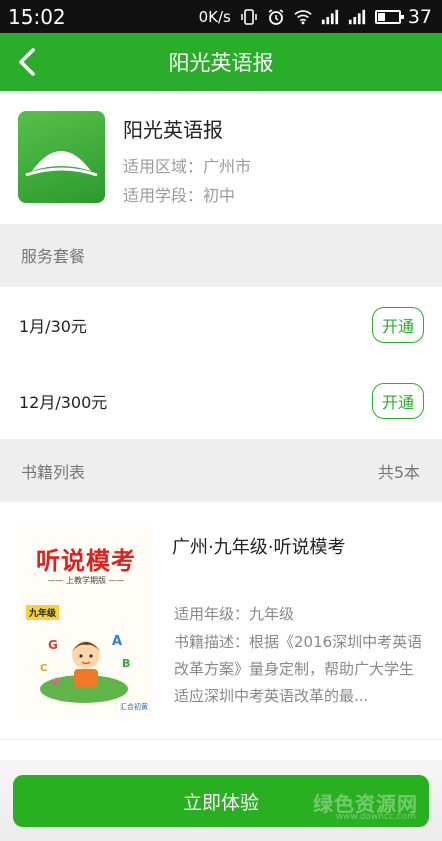 The height and width of the screenshot is (841, 442). I want to click on package-row: 1月/30元 开通, so click(221, 325).